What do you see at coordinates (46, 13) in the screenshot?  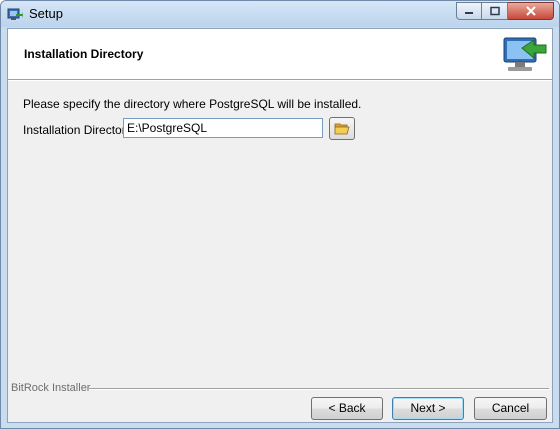 I see `window-title: Setup` at bounding box center [46, 13].